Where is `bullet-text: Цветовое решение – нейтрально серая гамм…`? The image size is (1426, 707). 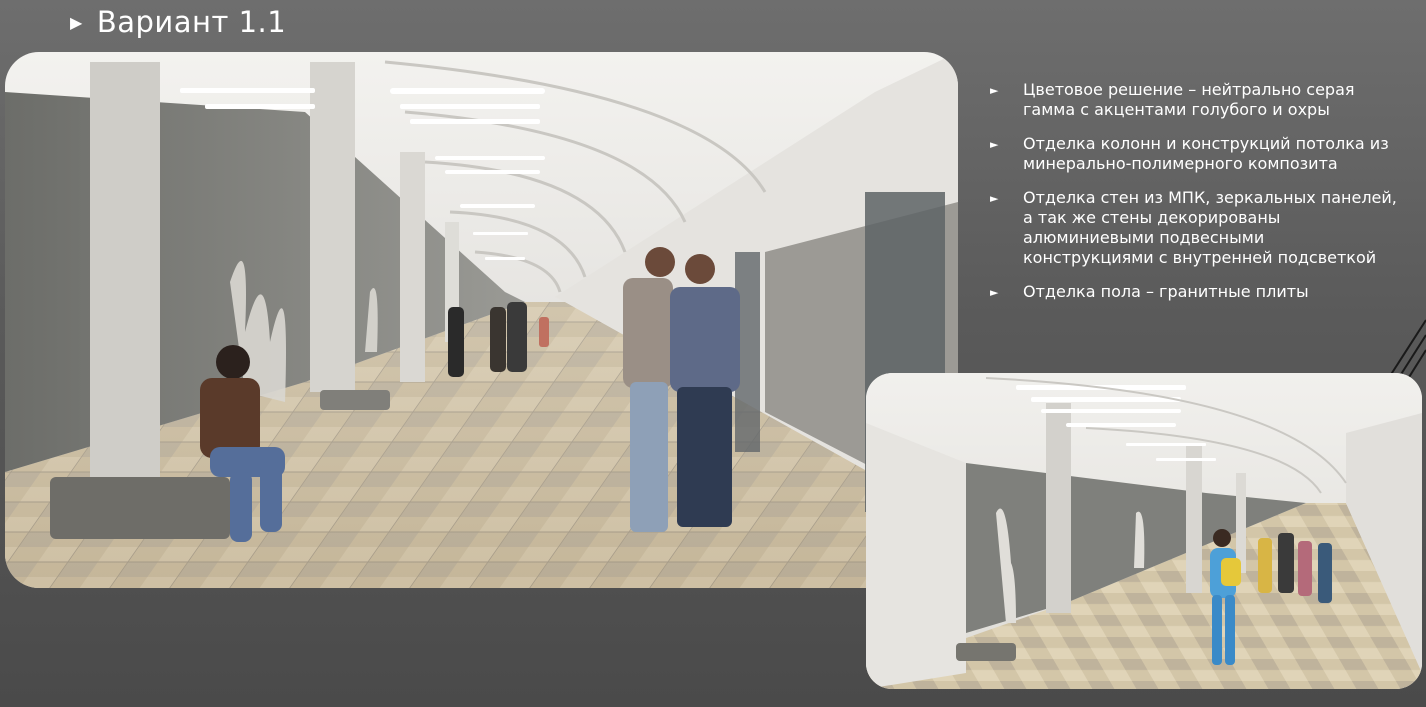 bullet-text: Цветовое решение – нейтрально серая гамм… is located at coordinates (1189, 99).